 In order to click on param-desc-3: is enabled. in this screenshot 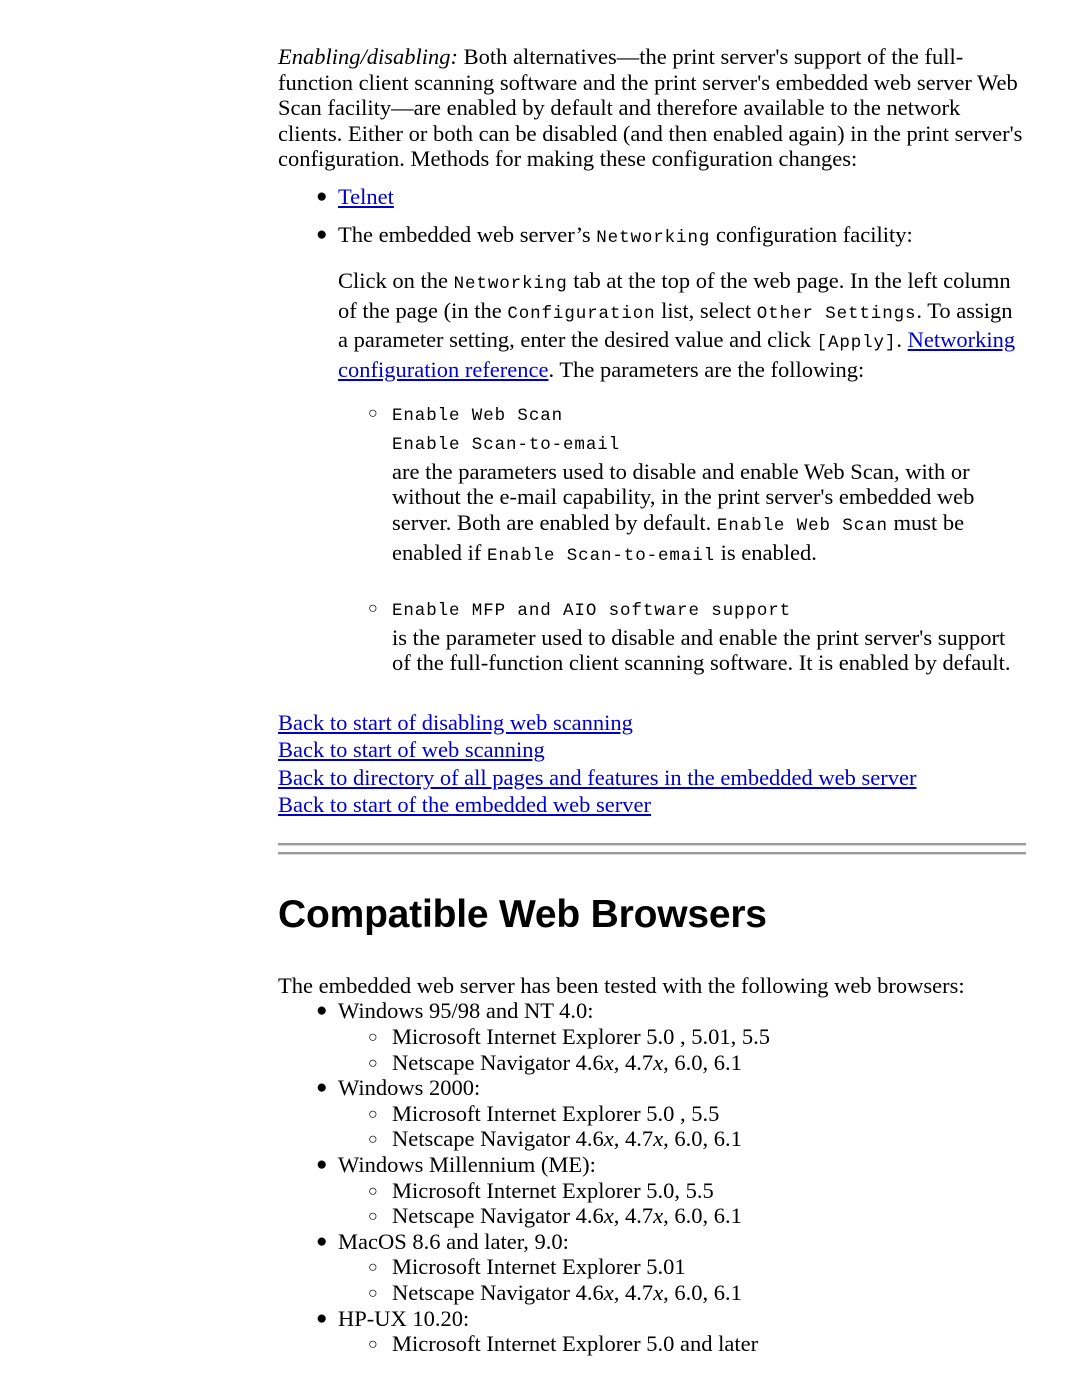, I will do `click(766, 552)`.